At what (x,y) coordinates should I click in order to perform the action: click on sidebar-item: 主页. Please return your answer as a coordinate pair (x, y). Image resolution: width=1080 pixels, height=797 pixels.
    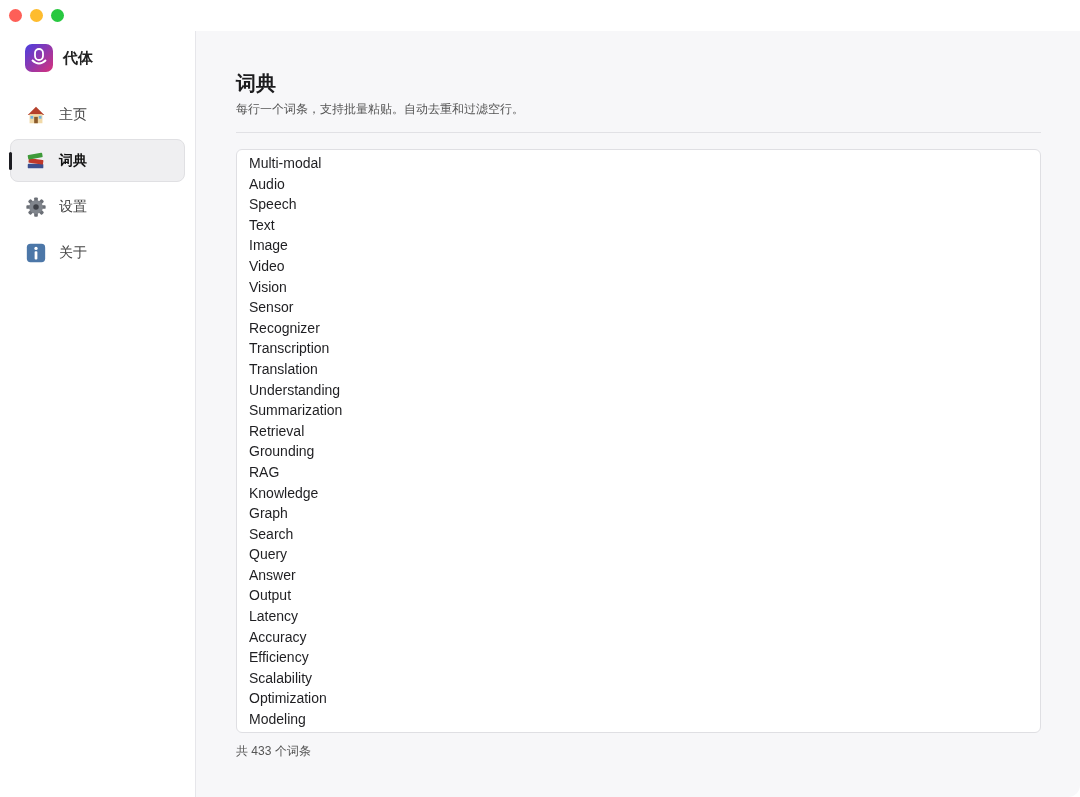
    Looking at the image, I should click on (97, 114).